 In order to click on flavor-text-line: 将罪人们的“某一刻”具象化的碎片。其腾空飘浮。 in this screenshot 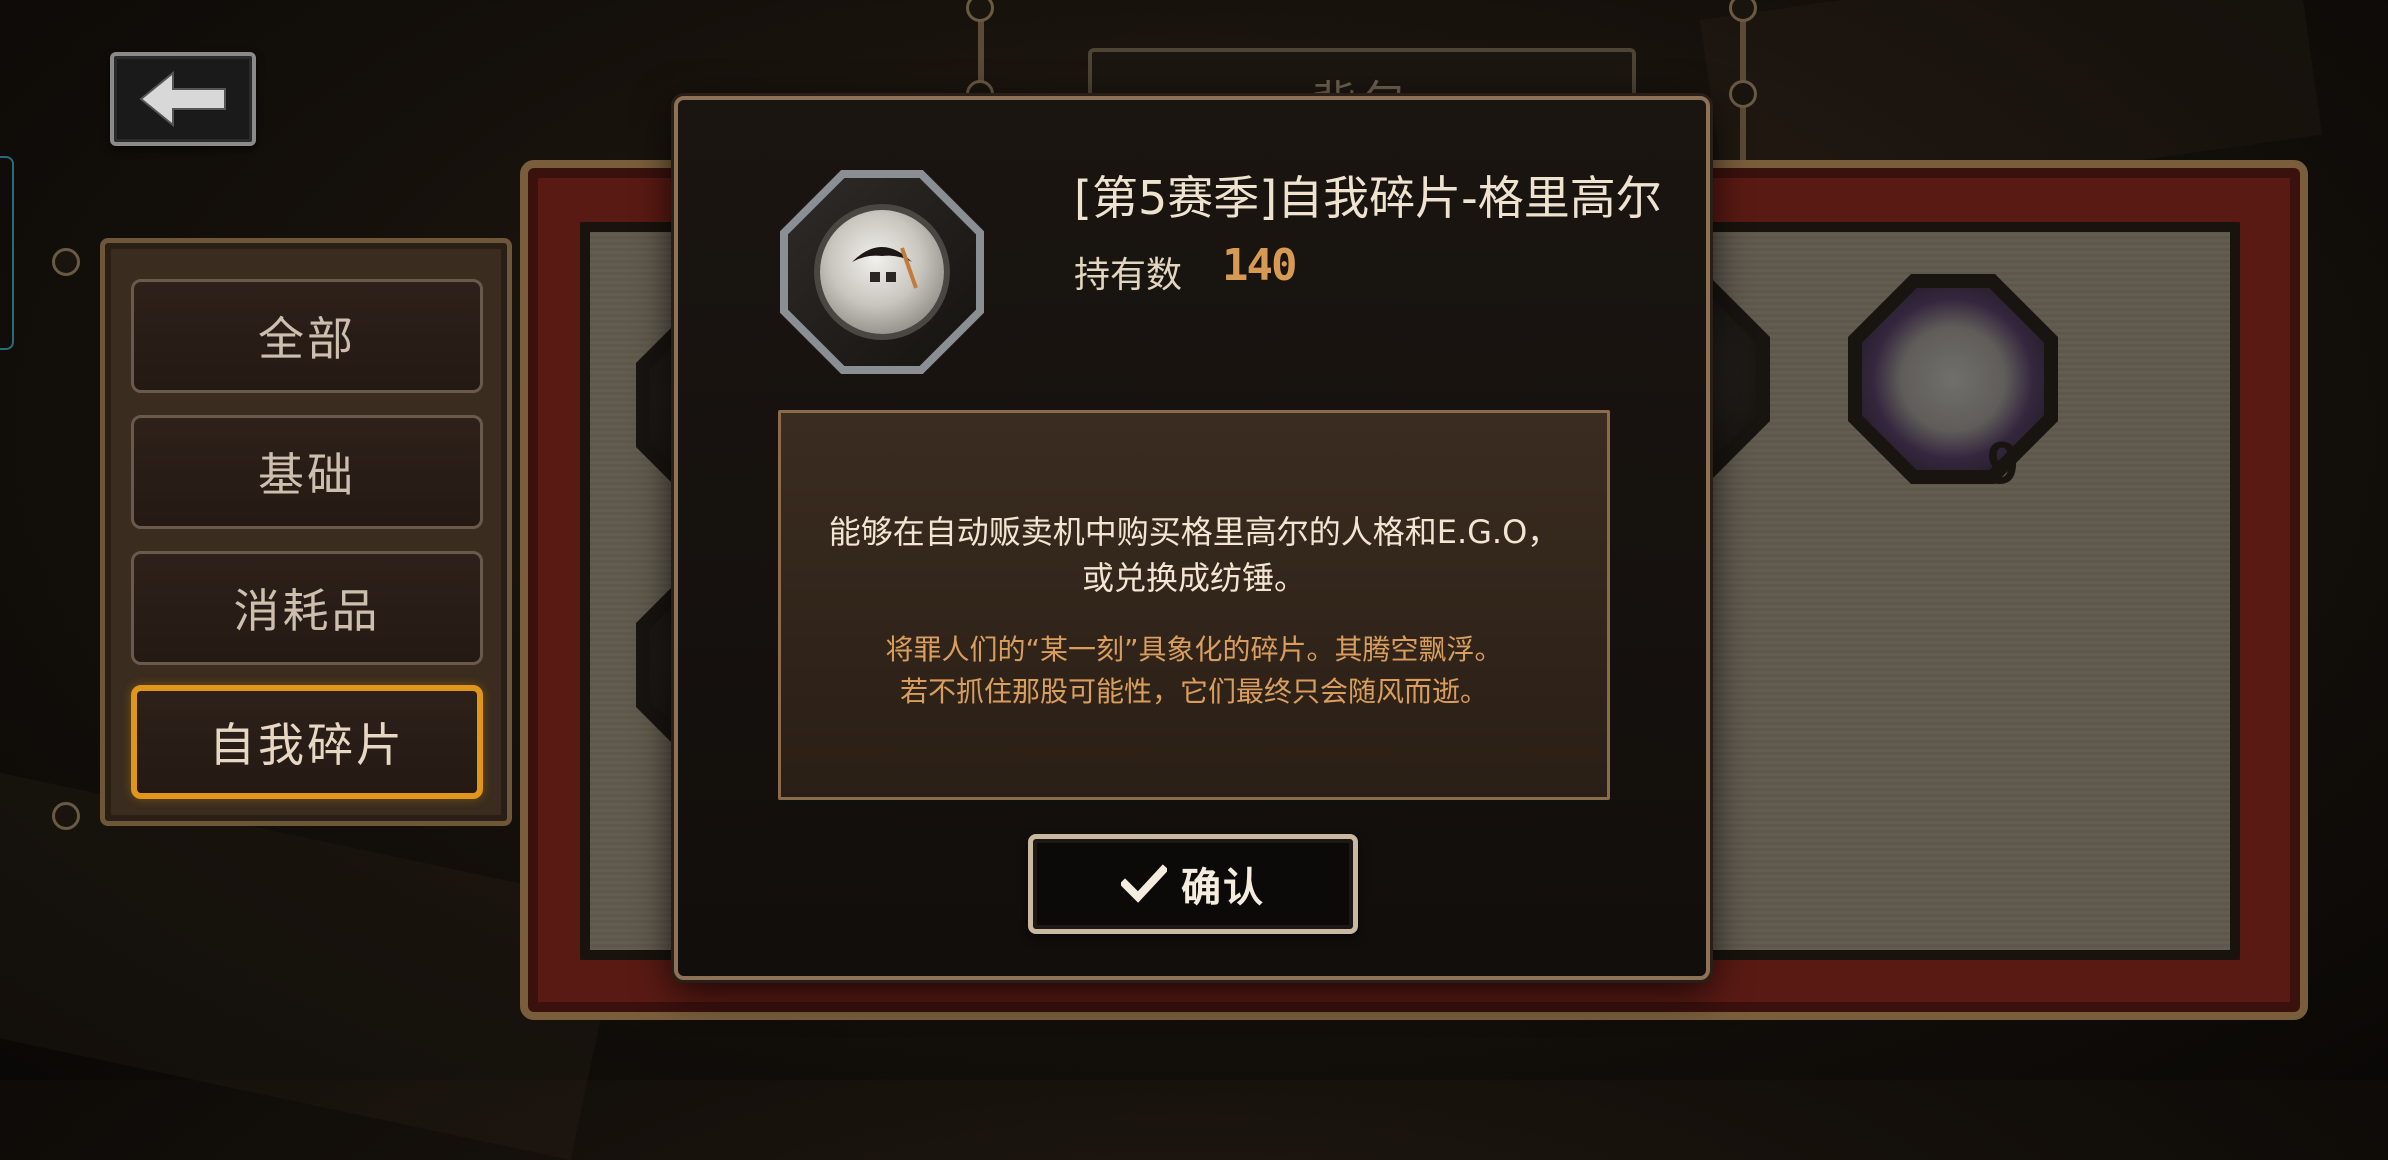, I will do `click(1194, 649)`.